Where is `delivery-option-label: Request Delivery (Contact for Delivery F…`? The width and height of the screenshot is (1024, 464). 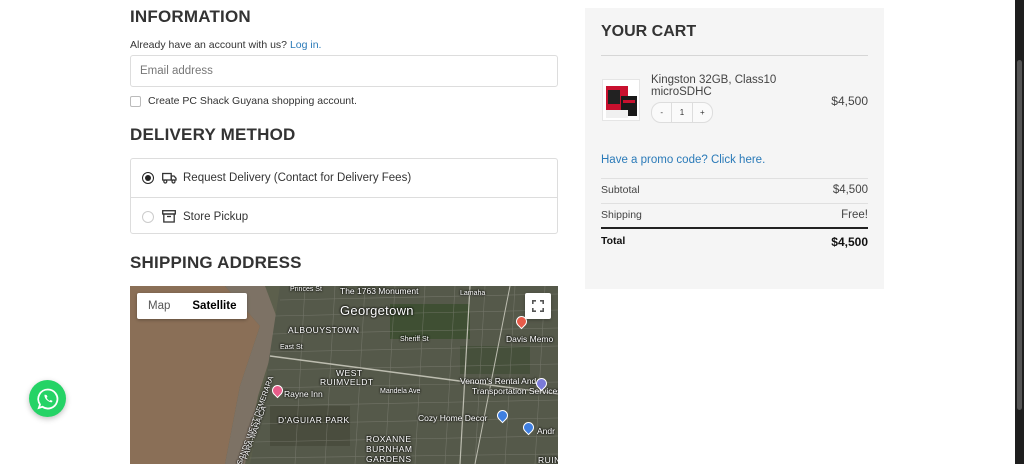 delivery-option-label: Request Delivery (Contact for Delivery F… is located at coordinates (297, 178).